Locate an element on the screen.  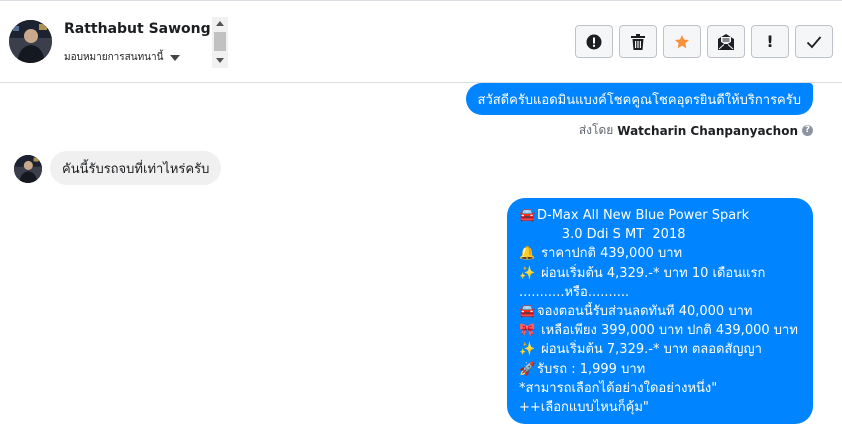
follow-up-button: ! is located at coordinates (770, 41).